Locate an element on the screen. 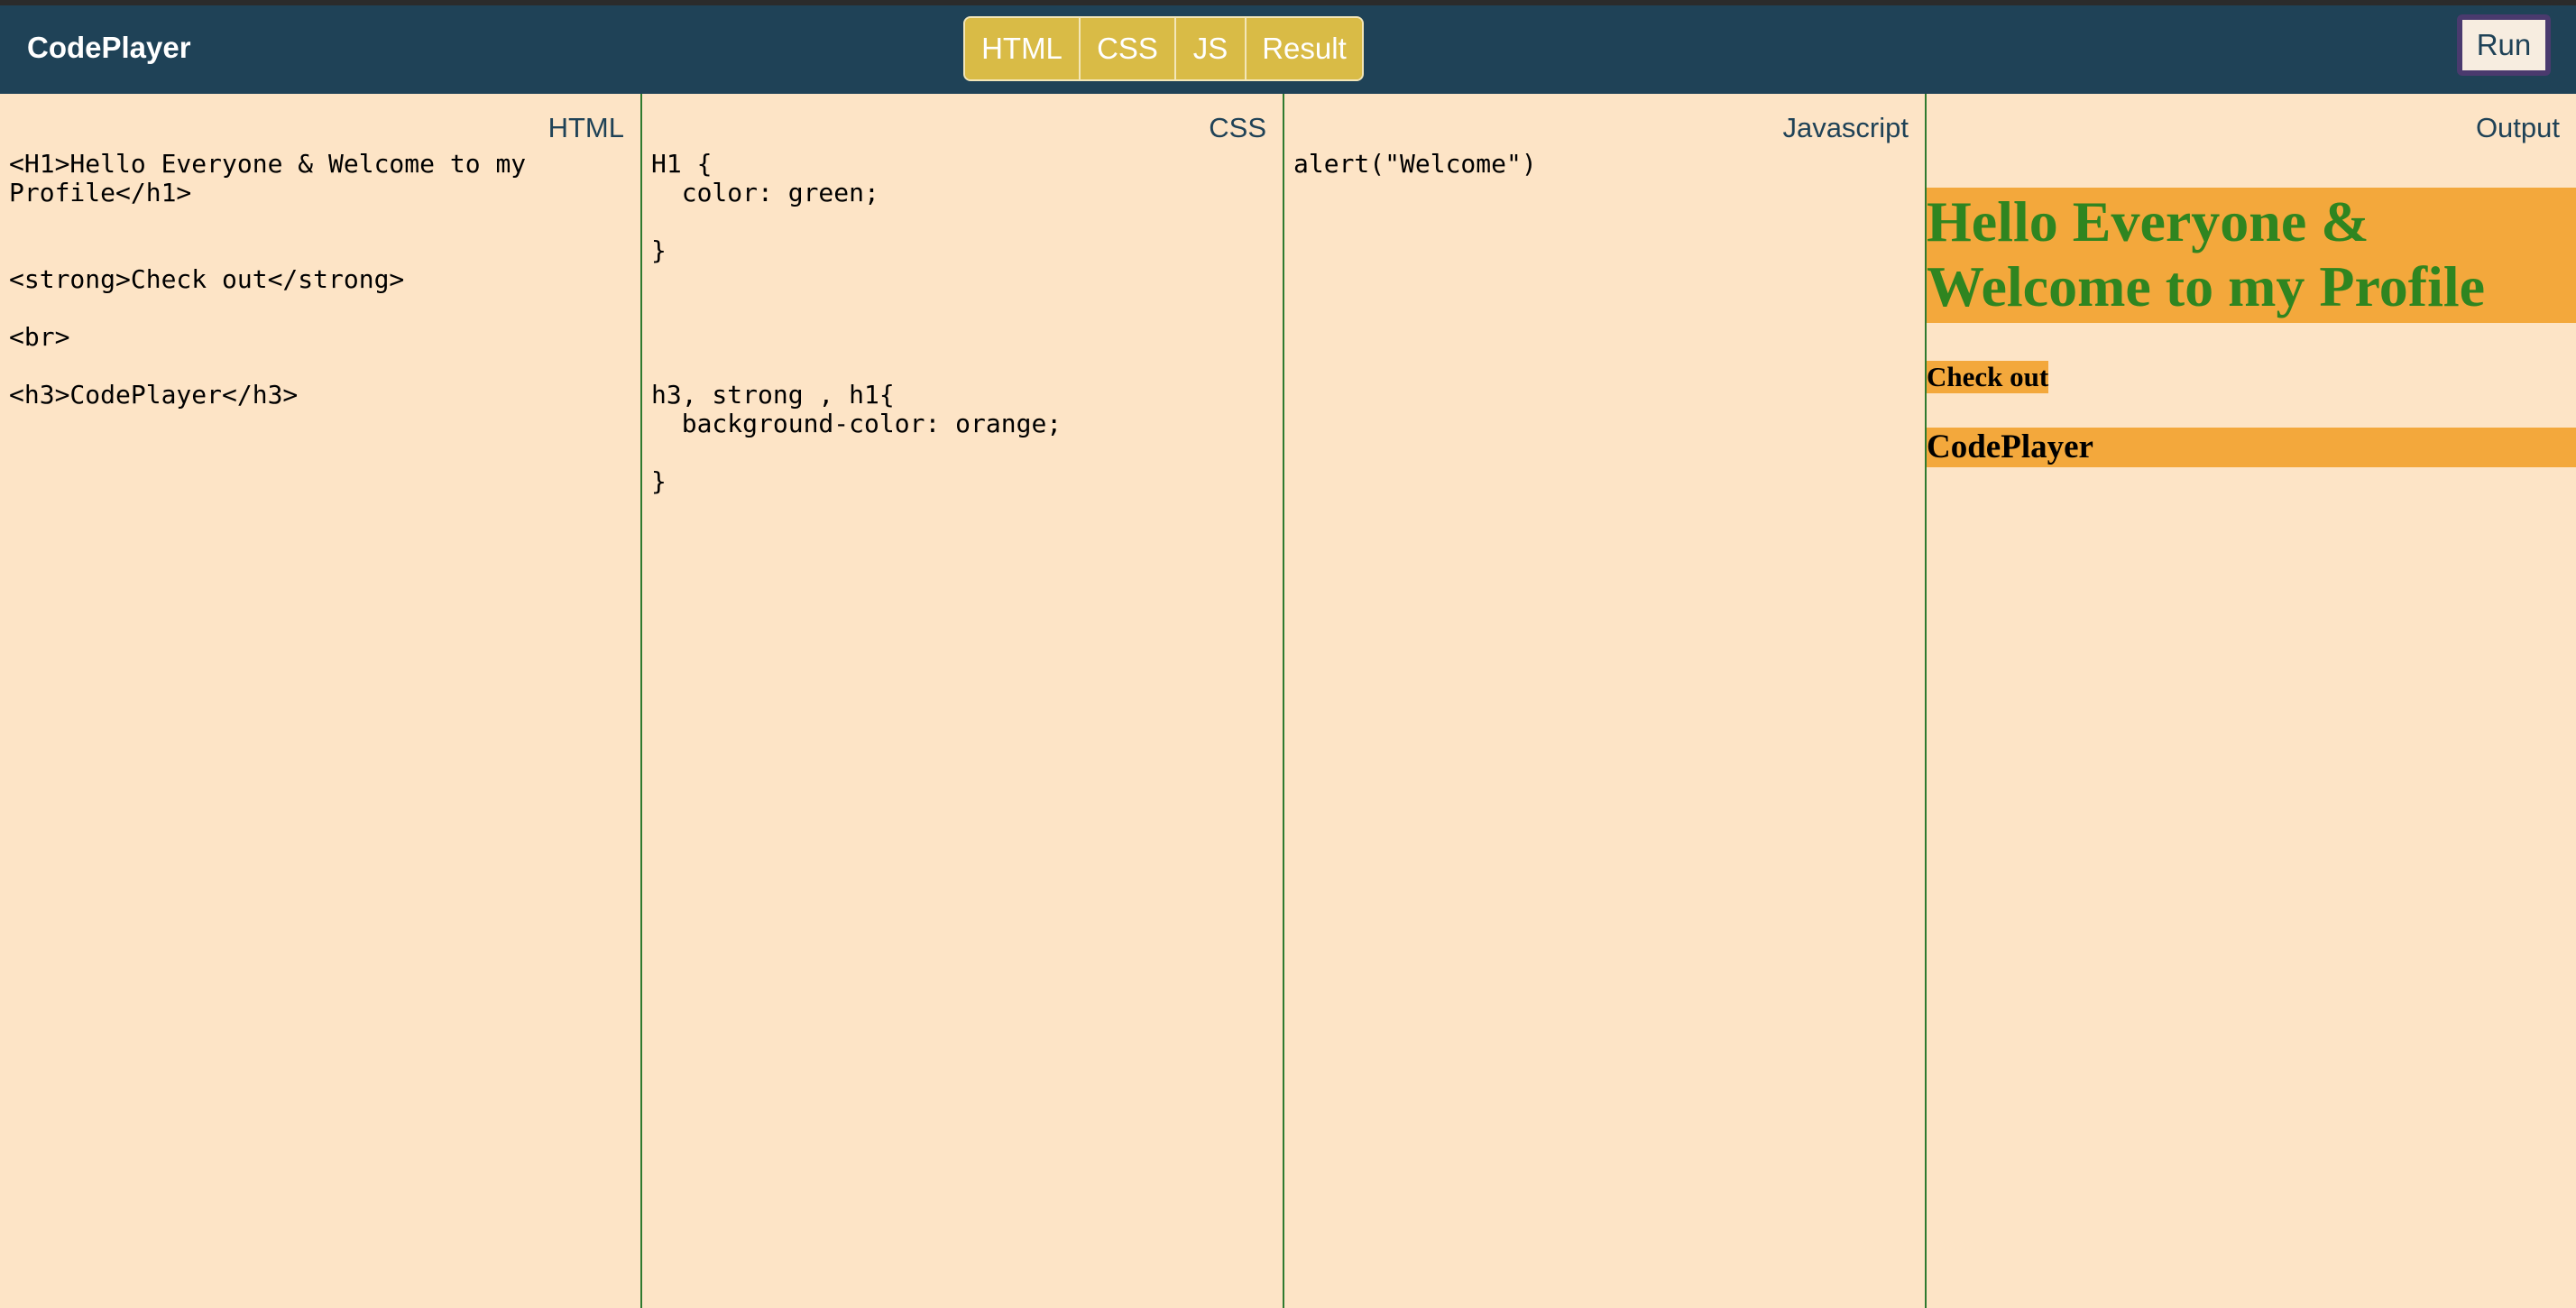  run-button: Run is located at coordinates (2504, 45).